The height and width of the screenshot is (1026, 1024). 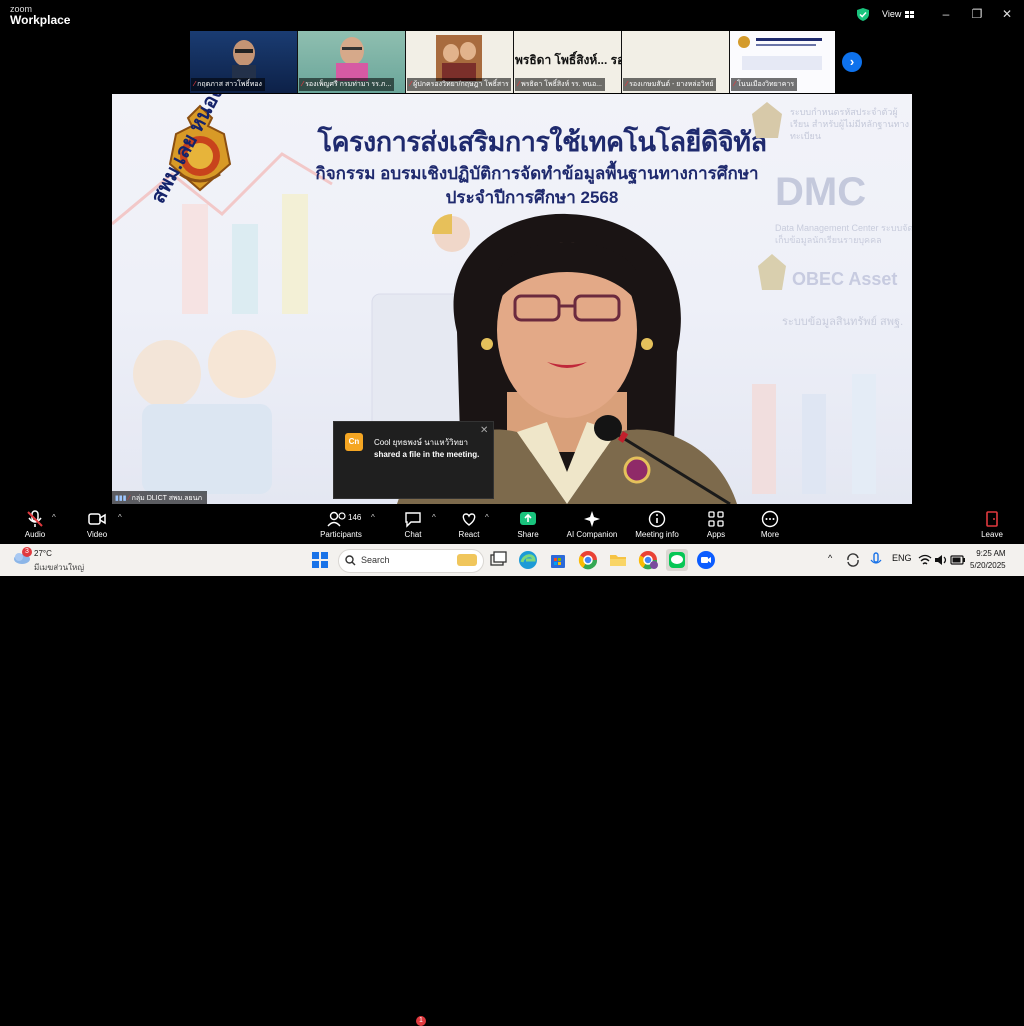 What do you see at coordinates (528, 560) in the screenshot?
I see `edge-browser-icon` at bounding box center [528, 560].